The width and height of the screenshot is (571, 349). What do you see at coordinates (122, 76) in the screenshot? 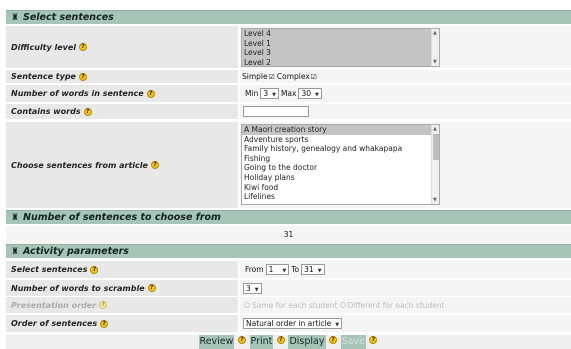
I see `sentence-type-label-cell: Sentence type ?` at bounding box center [122, 76].